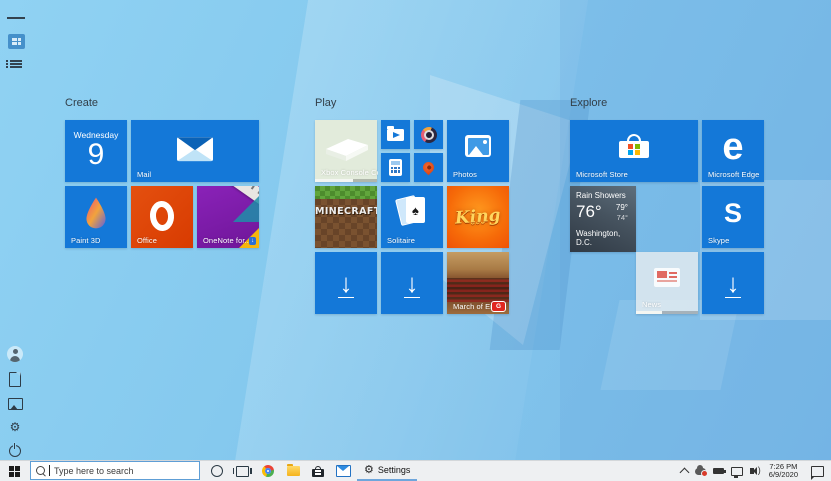 The image size is (831, 481). I want to click on tile-calculator, so click(395, 167).